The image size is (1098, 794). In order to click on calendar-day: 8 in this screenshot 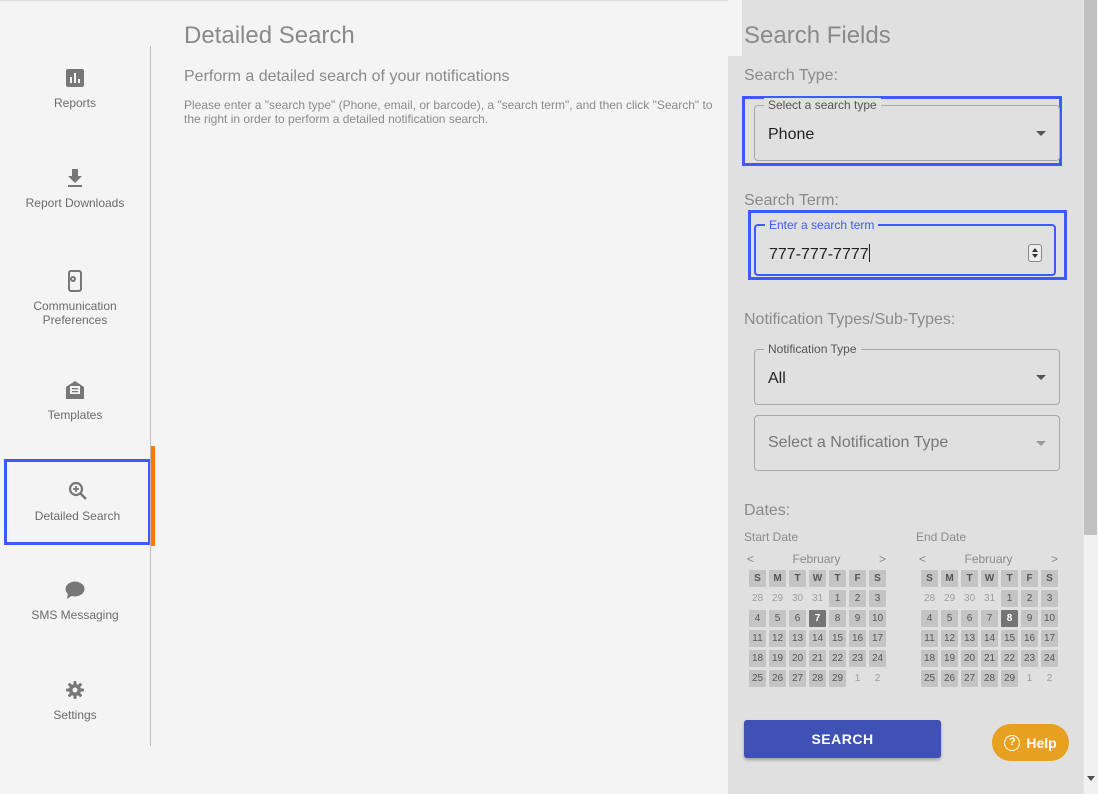, I will do `click(837, 618)`.